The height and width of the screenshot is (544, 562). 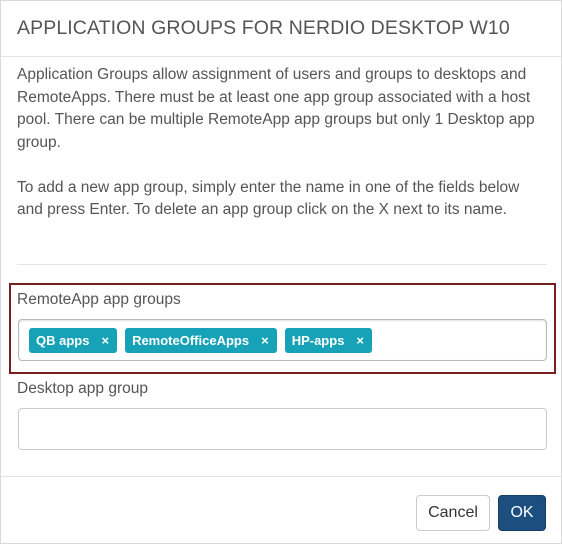 I want to click on tag-hp-apps: HP-apps ×, so click(x=328, y=340).